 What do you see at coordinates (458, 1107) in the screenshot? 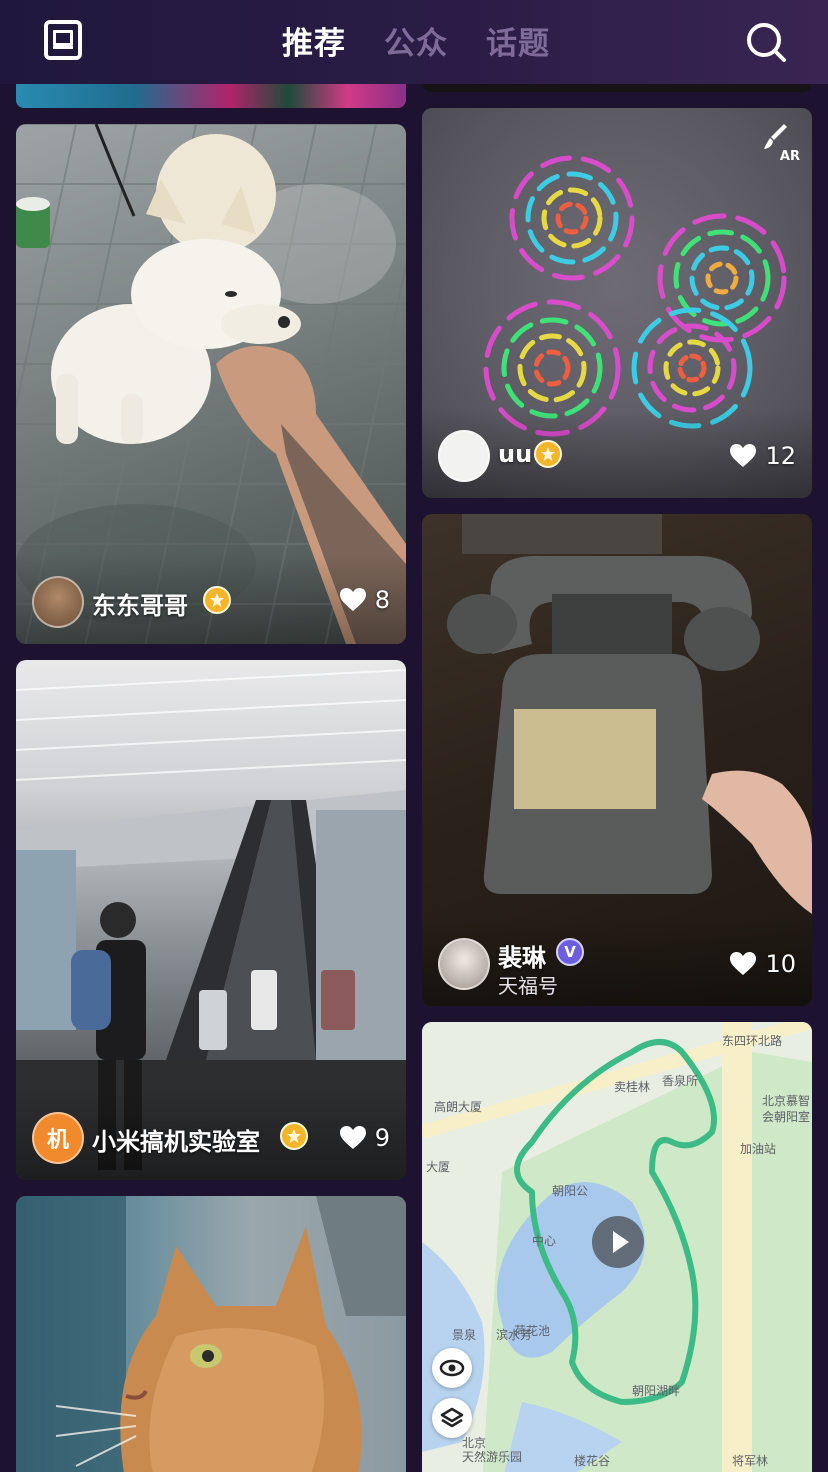
I see `map-label: 高朗大厦` at bounding box center [458, 1107].